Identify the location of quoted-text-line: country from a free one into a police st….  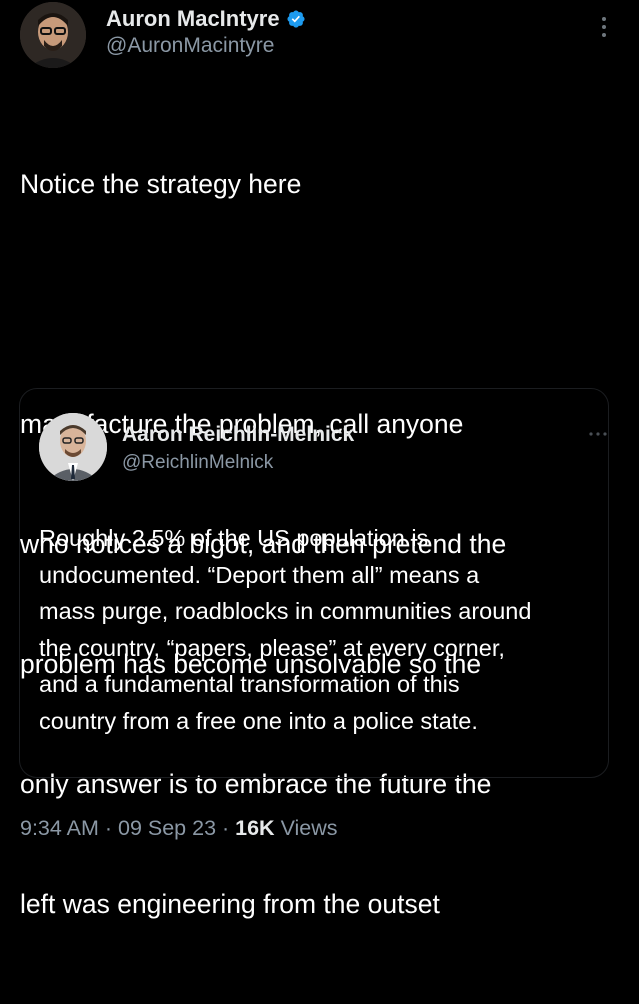
(258, 720).